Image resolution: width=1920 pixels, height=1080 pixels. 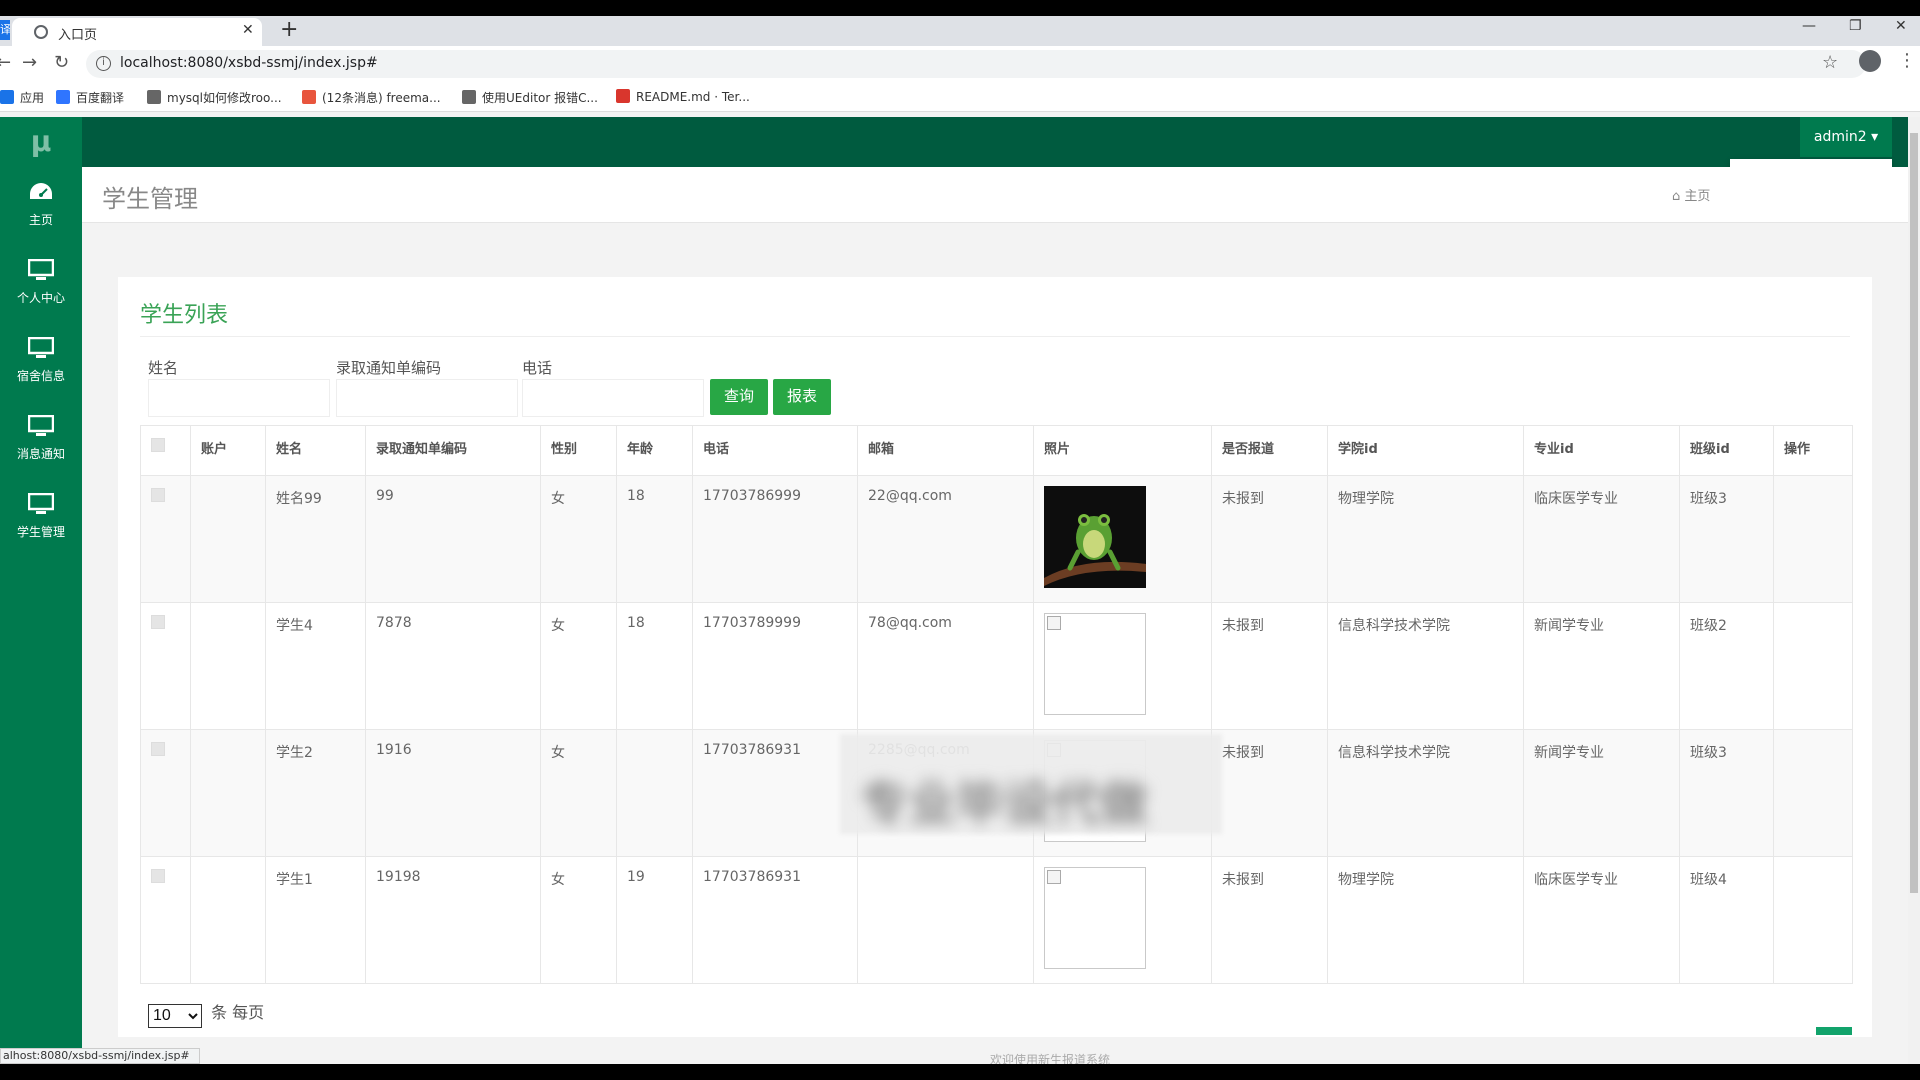 What do you see at coordinates (1846, 137) in the screenshot?
I see `user-menu-button: admin2 ▾` at bounding box center [1846, 137].